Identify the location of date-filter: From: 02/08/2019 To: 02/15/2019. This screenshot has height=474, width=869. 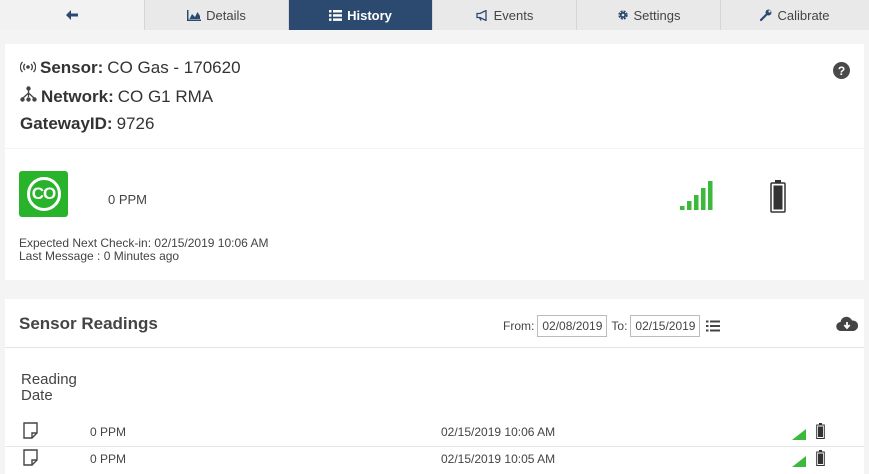
(612, 326).